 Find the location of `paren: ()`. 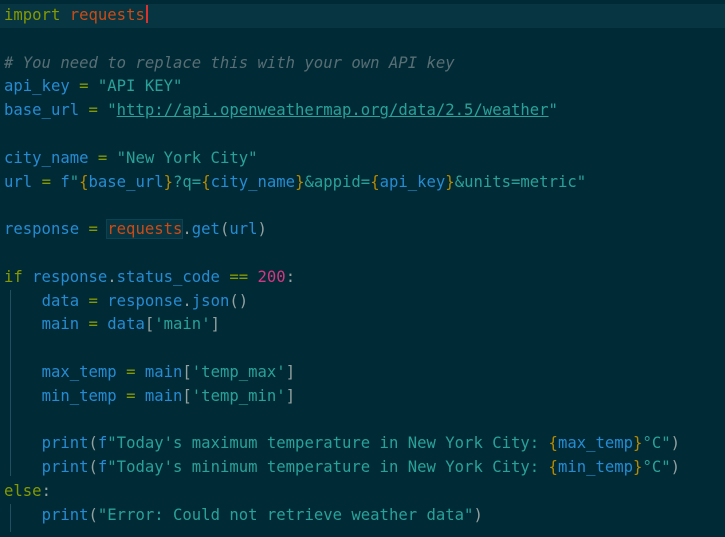

paren: () is located at coordinates (239, 300).